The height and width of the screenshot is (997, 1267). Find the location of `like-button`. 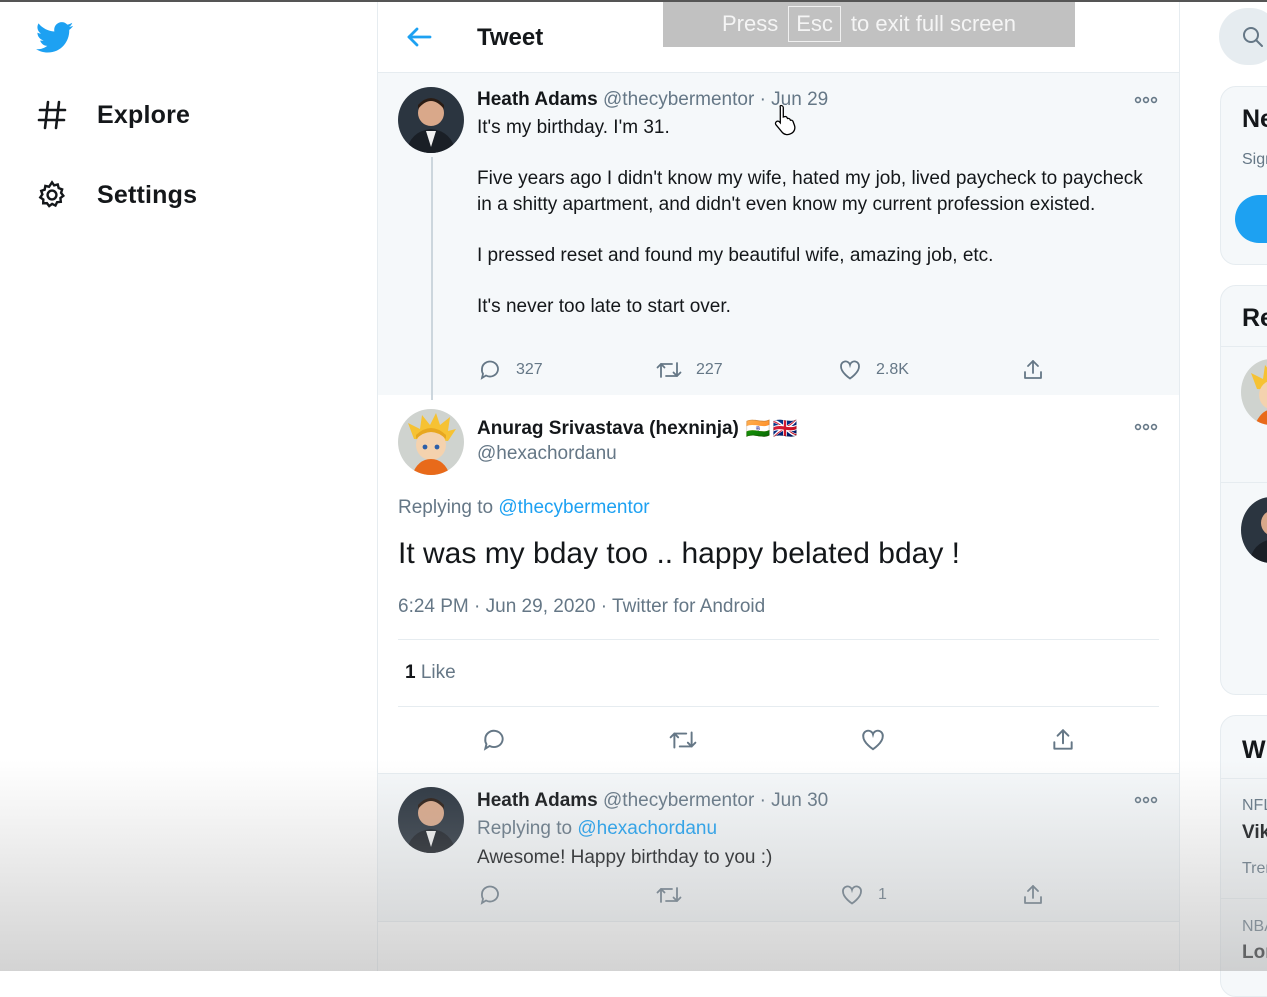

like-button is located at coordinates (873, 740).